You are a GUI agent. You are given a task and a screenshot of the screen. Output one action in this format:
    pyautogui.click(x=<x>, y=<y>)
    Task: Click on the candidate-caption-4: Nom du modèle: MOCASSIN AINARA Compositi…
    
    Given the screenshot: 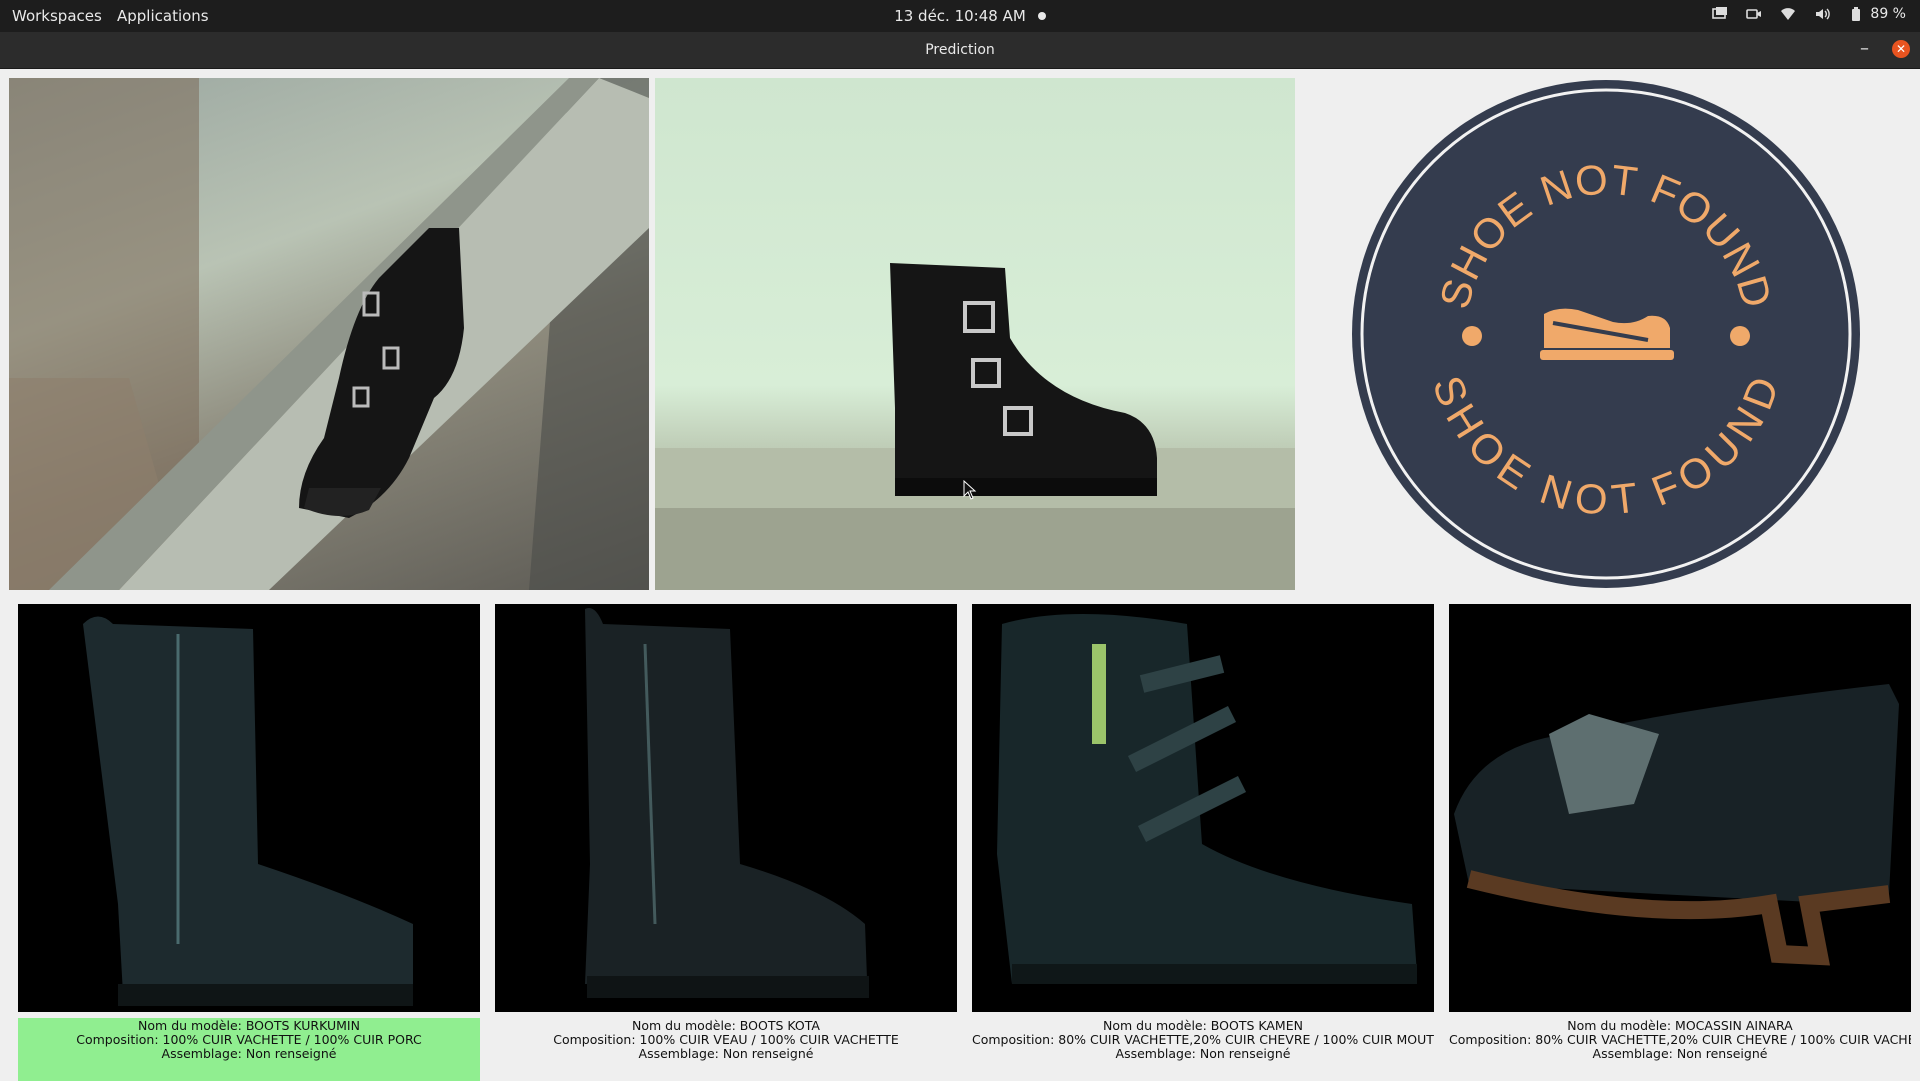 What is the action you would take?
    pyautogui.click(x=1680, y=1049)
    